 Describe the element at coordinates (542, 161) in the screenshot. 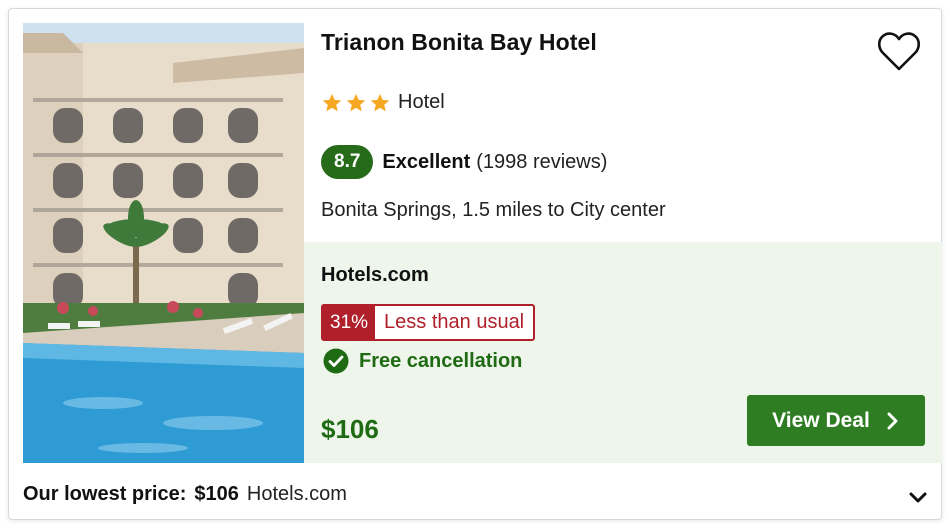

I see `review-count: (1998 reviews)` at that location.